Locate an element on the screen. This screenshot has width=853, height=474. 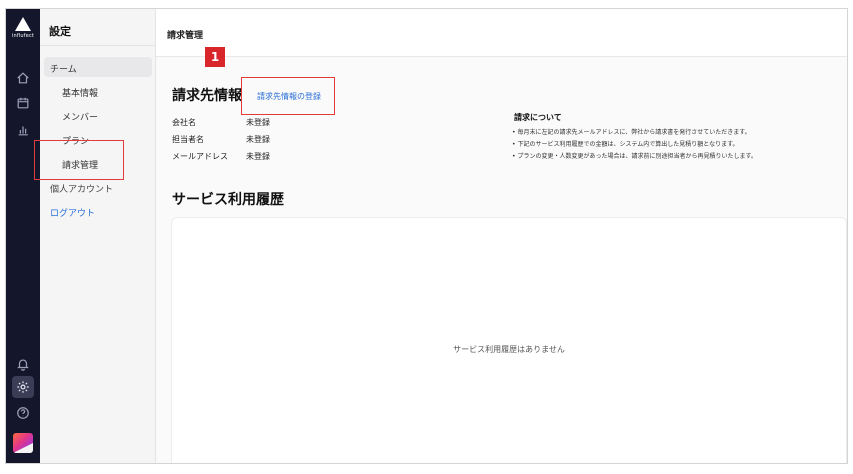
settings-title: 設定 is located at coordinates (60, 31).